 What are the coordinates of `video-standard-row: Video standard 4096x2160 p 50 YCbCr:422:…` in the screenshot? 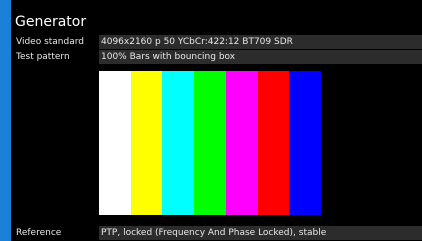 It's located at (216, 42).